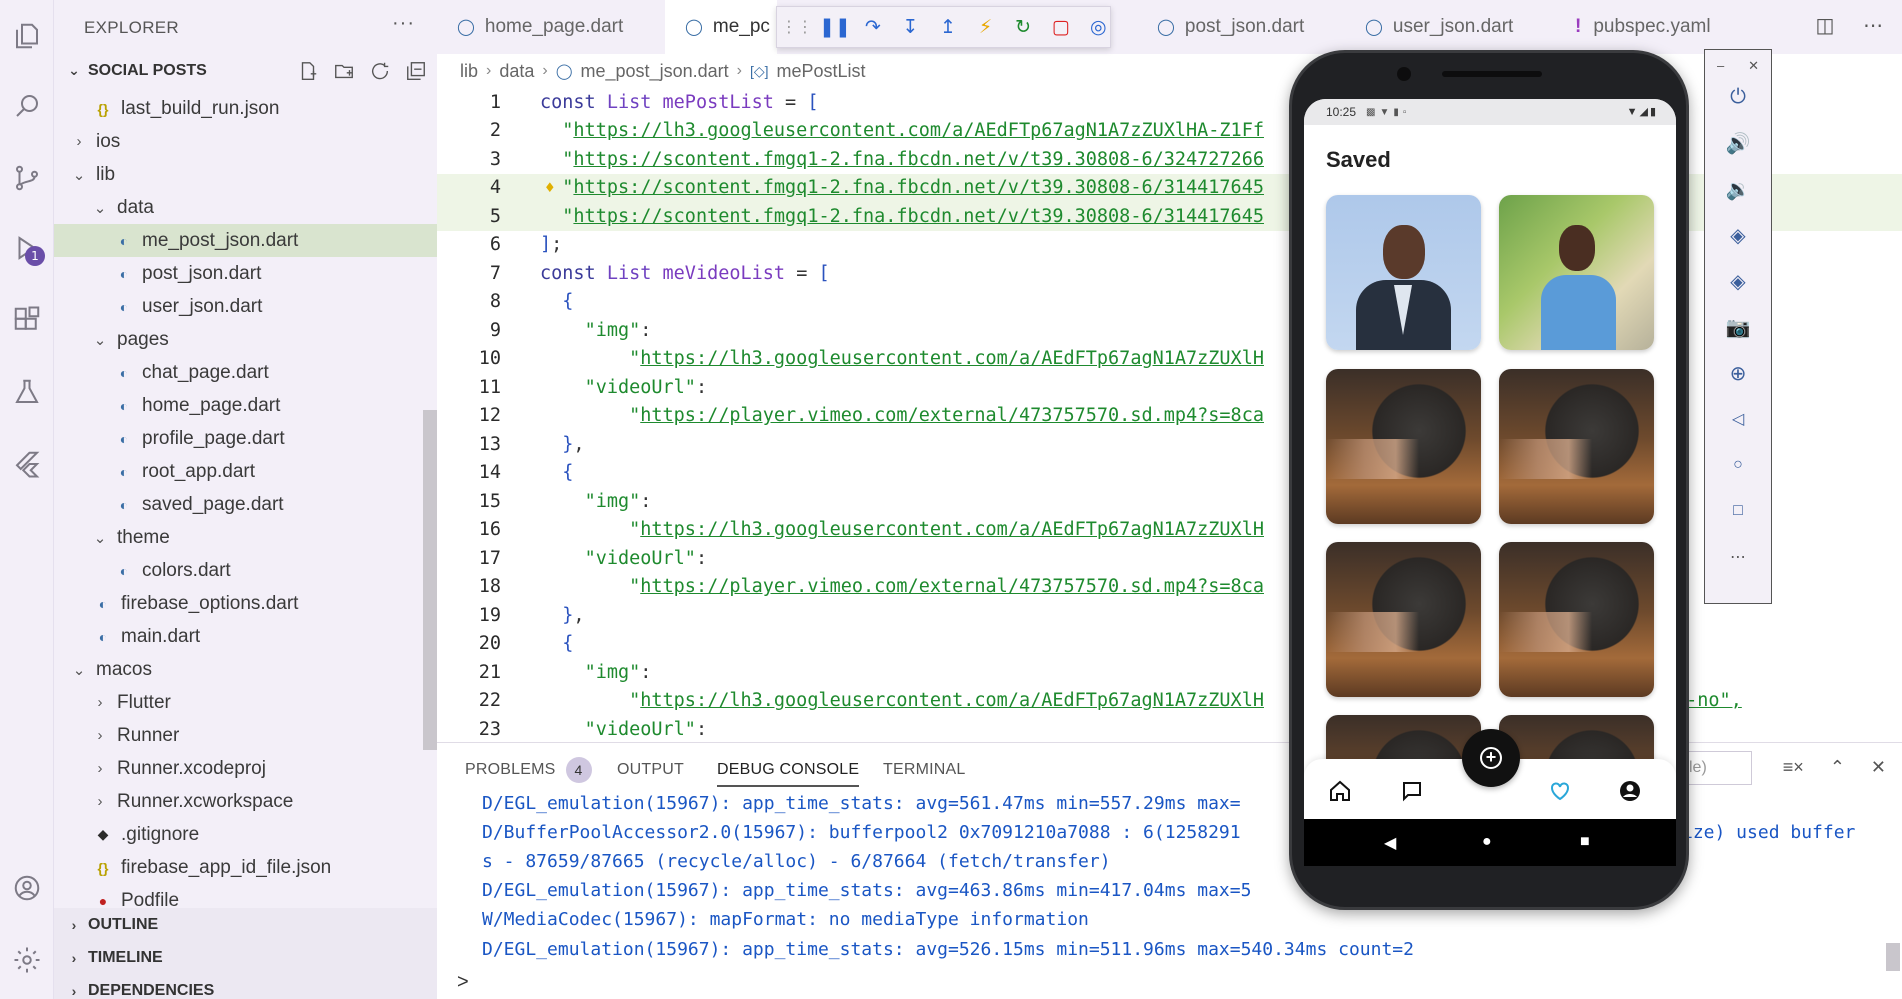  I want to click on collapse-all-icon, so click(416, 71).